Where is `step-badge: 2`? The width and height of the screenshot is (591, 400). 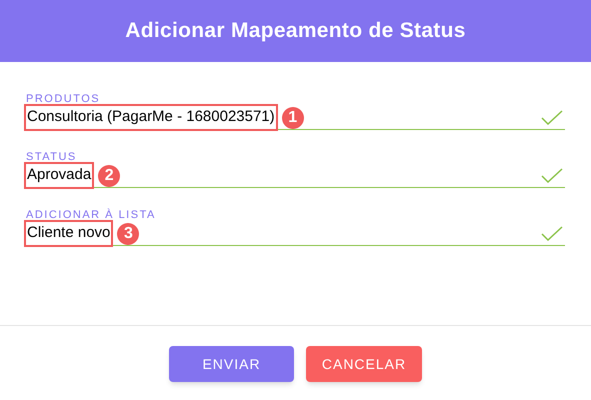
step-badge: 2 is located at coordinates (109, 175).